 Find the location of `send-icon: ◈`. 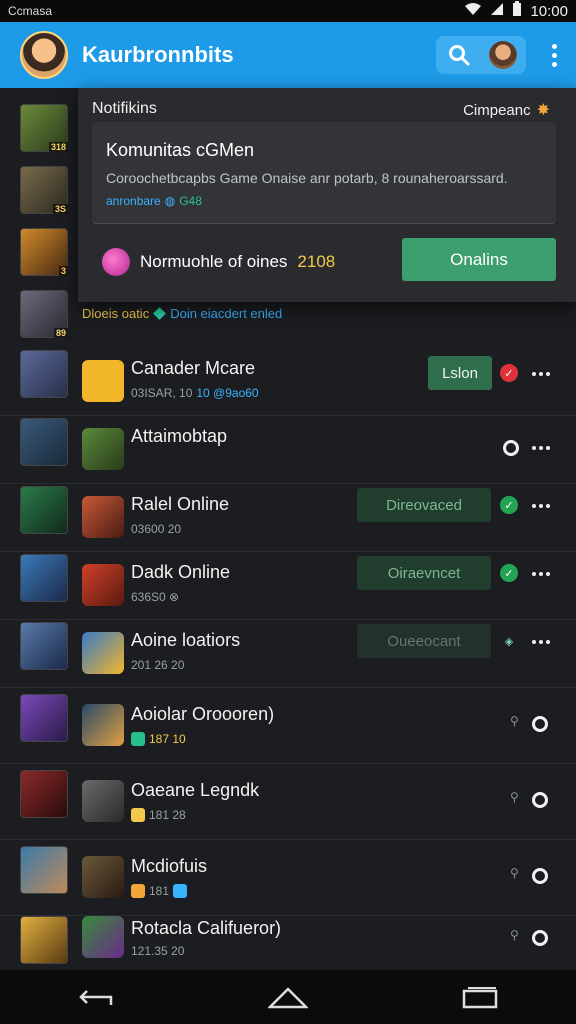

send-icon: ◈ is located at coordinates (509, 641).